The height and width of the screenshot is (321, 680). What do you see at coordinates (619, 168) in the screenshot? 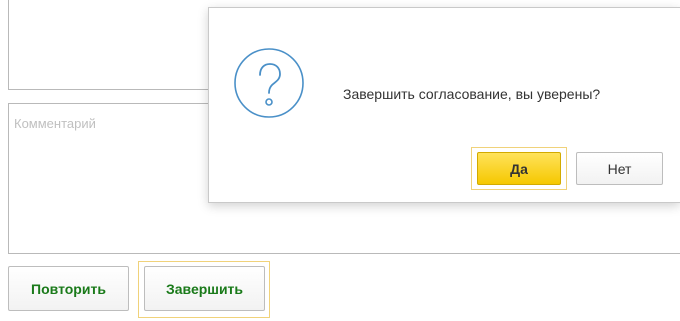
I see `no-button: Нет` at bounding box center [619, 168].